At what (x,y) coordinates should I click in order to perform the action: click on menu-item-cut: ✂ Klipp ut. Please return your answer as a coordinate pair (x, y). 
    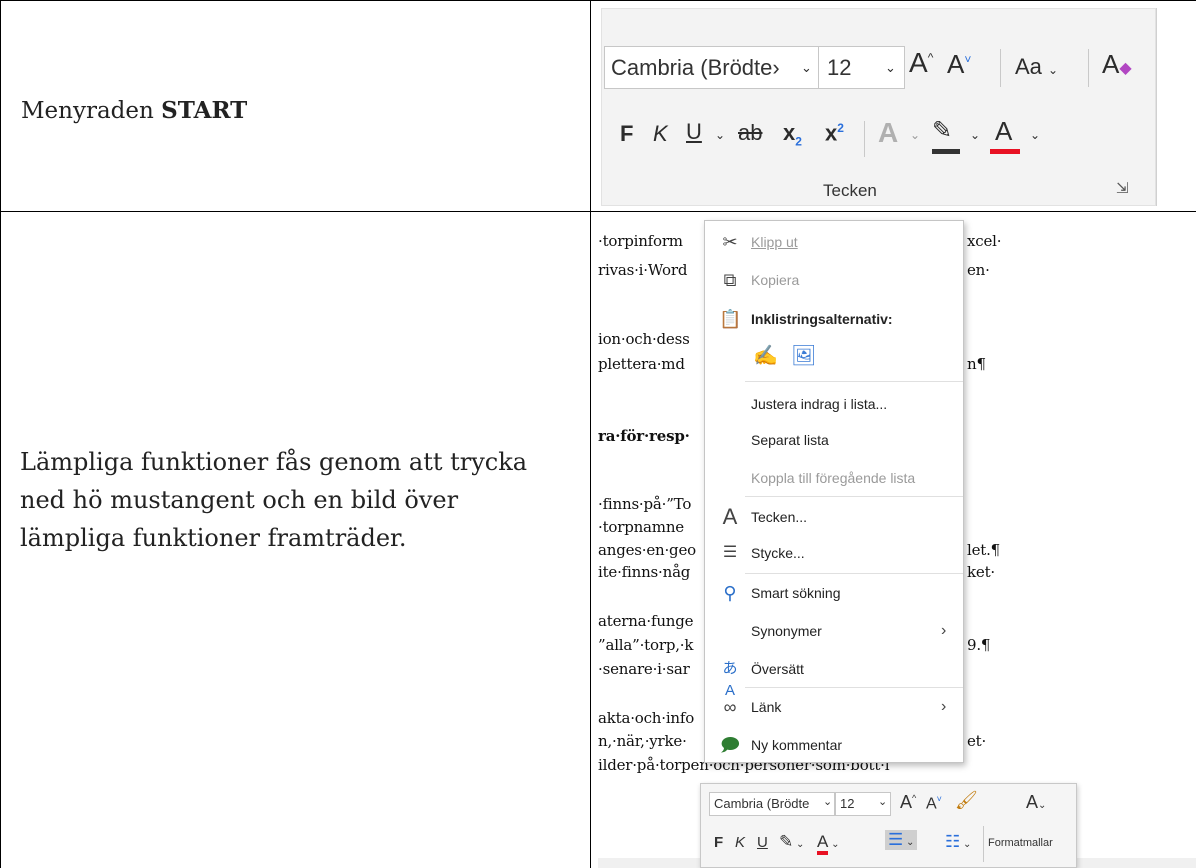
    Looking at the image, I should click on (834, 242).